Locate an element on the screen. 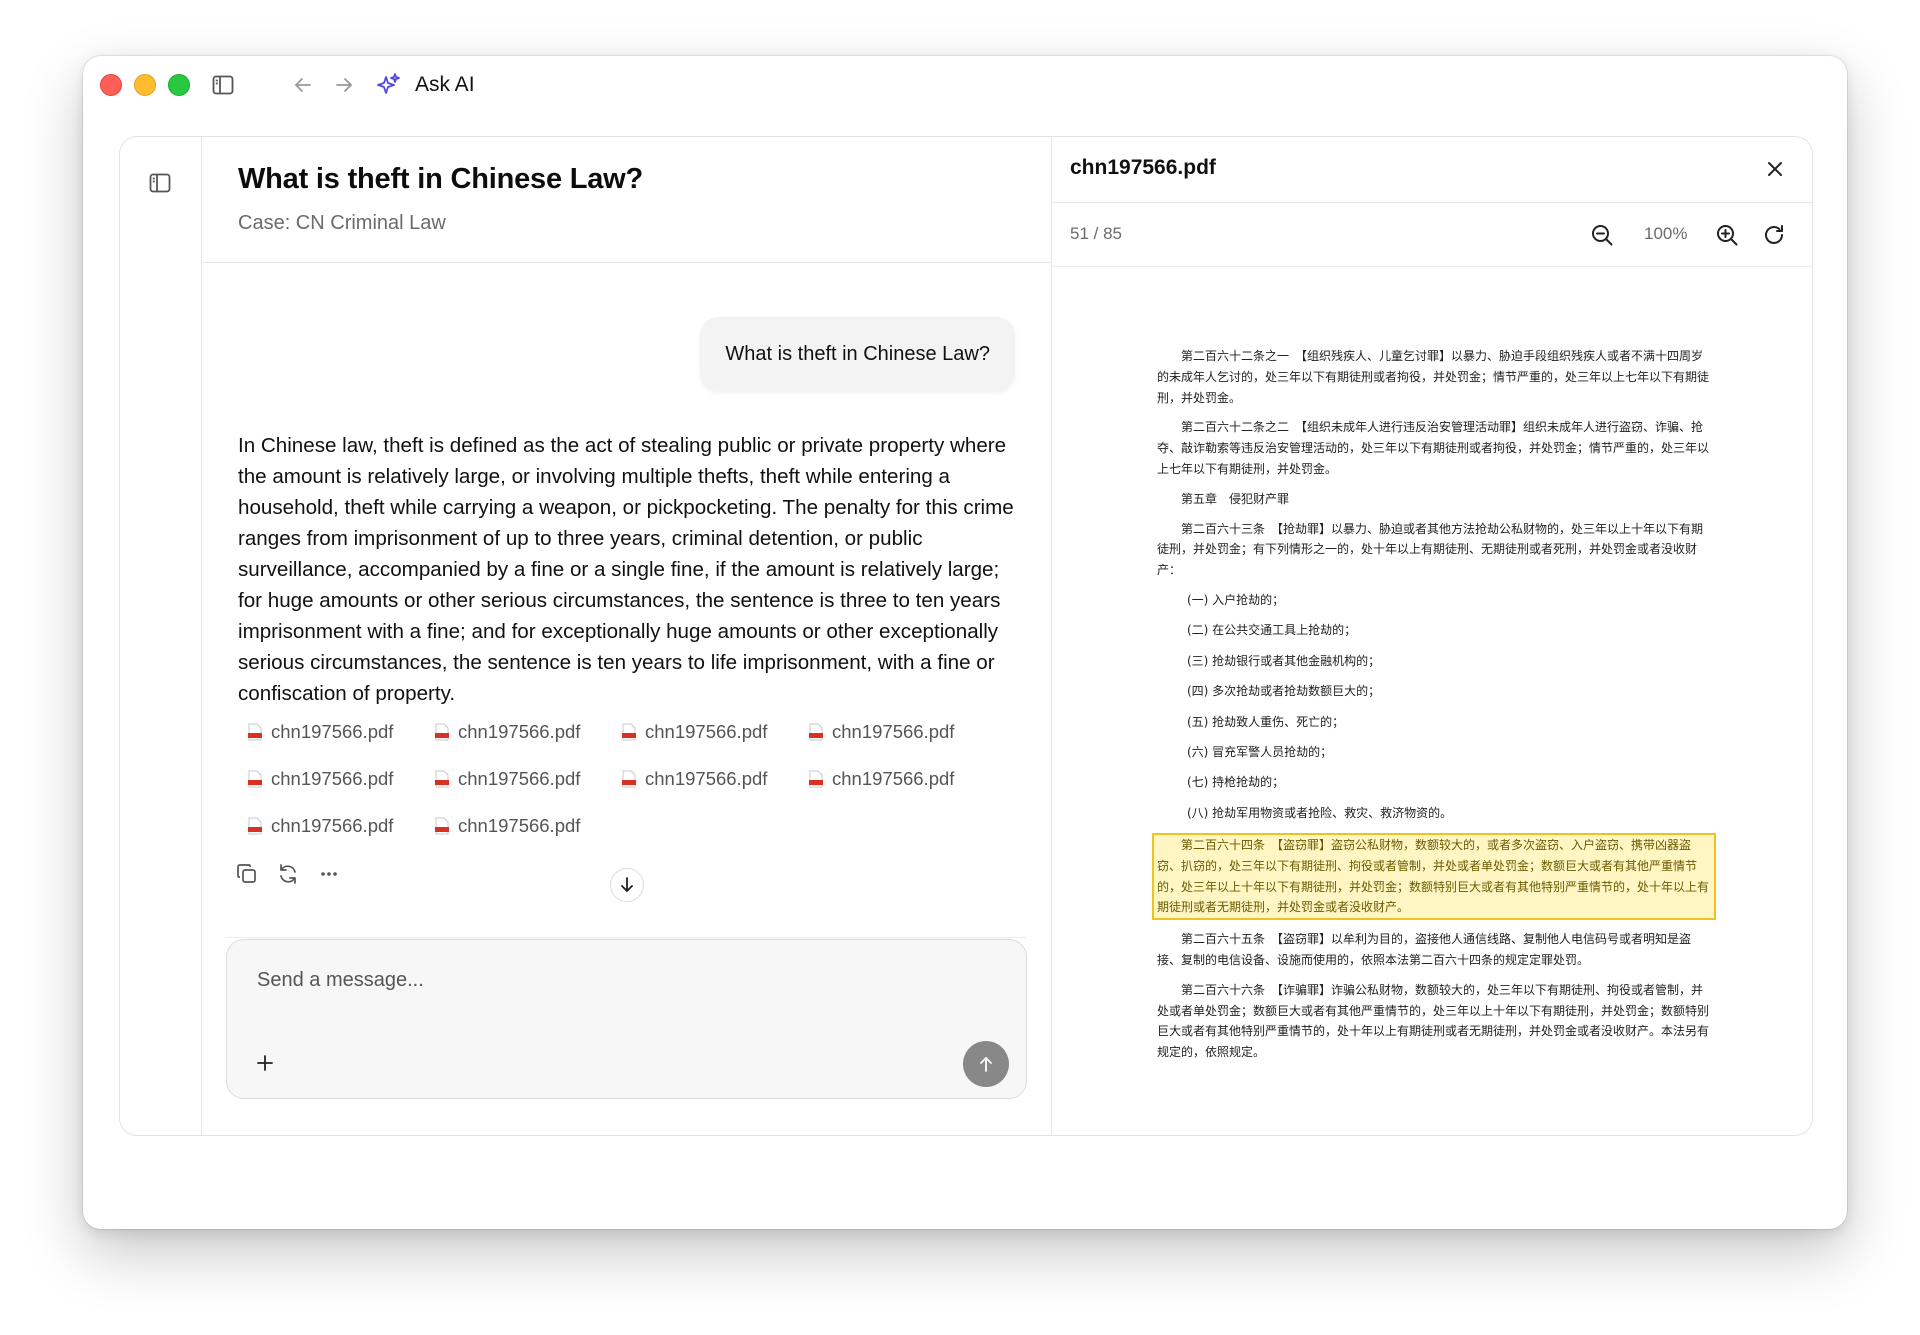 Image resolution: width=1920 pixels, height=1335 pixels. zoom-level: 100% is located at coordinates (1666, 233).